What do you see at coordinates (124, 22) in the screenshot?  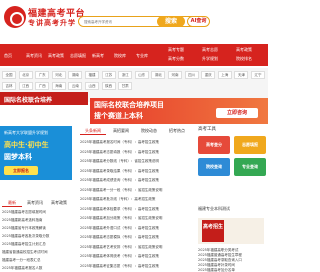 I see `search-input` at bounding box center [124, 22].